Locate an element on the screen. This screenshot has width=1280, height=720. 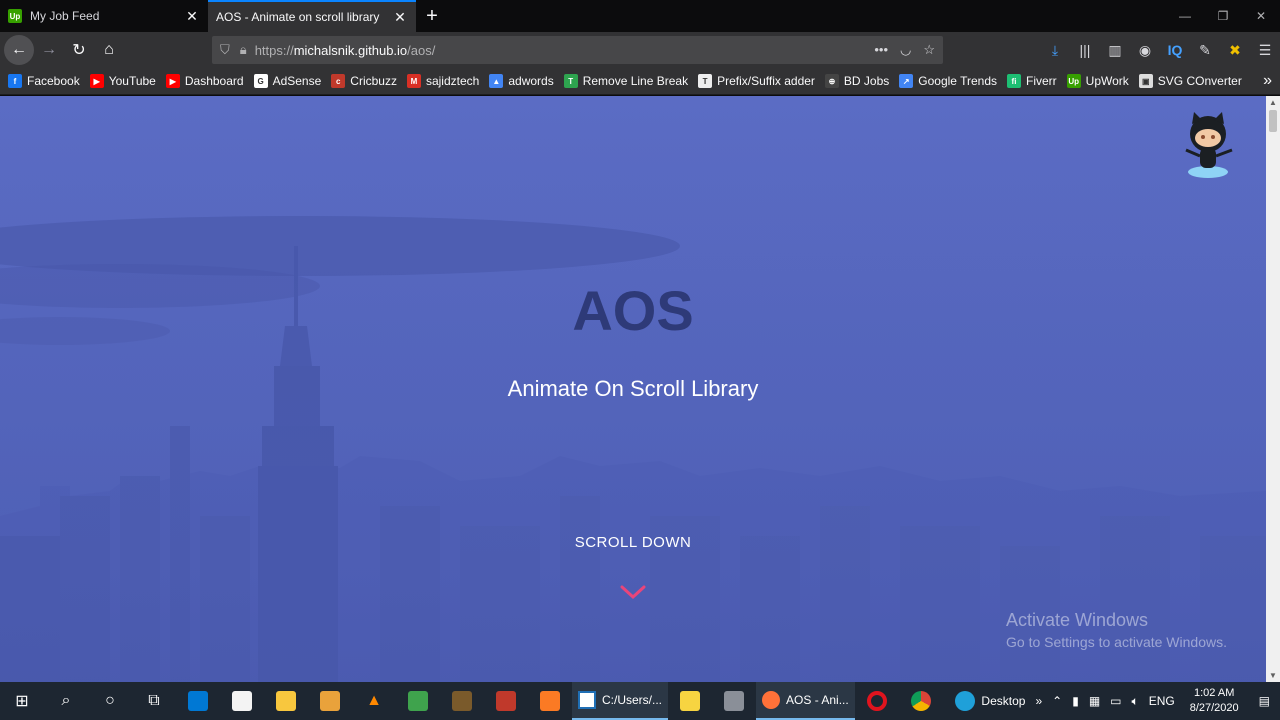
minimize-icon: — is located at coordinates (1185, 16).